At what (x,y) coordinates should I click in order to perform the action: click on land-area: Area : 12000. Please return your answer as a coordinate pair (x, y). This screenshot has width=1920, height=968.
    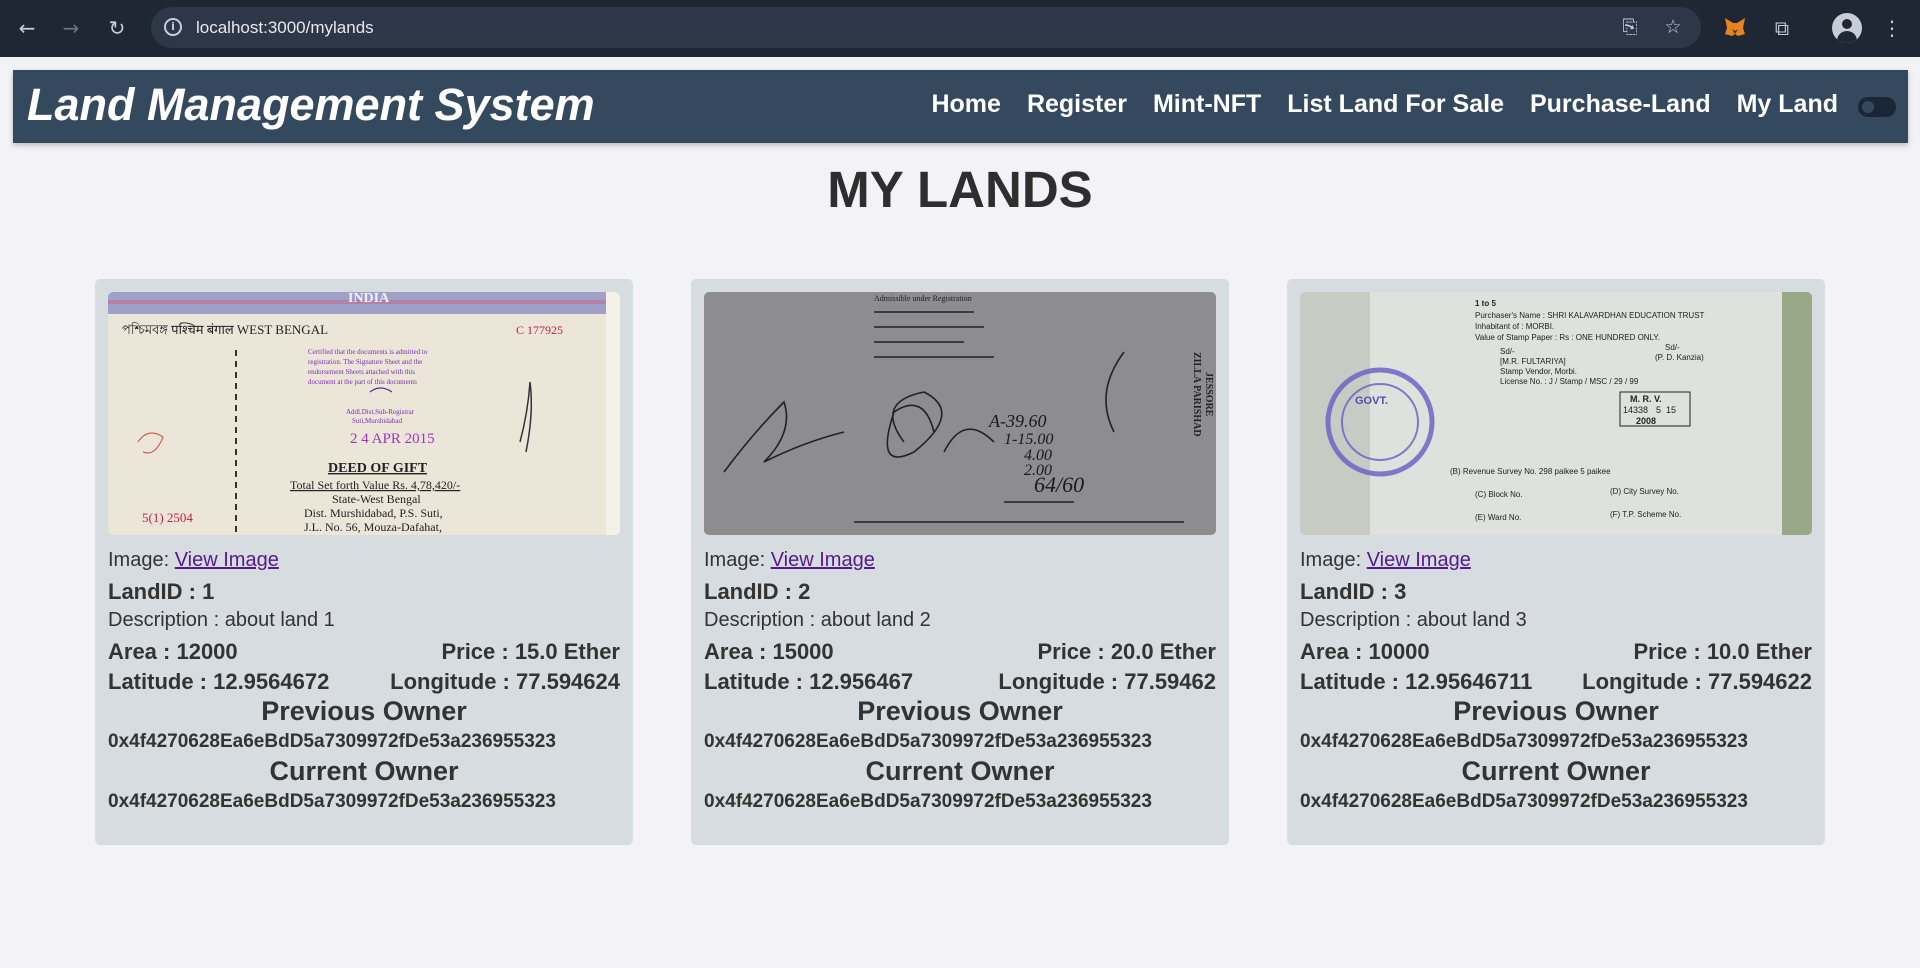
    Looking at the image, I should click on (173, 651).